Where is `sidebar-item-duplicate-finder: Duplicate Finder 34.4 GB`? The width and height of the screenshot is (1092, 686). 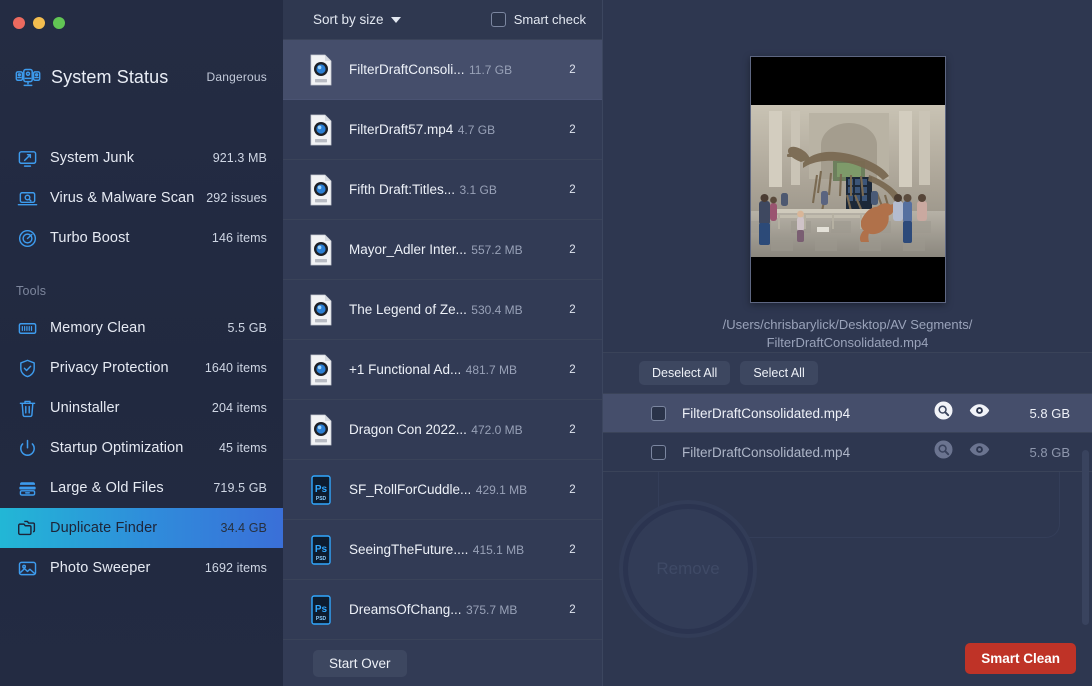
sidebar-item-duplicate-finder: Duplicate Finder 34.4 GB is located at coordinates (141, 528).